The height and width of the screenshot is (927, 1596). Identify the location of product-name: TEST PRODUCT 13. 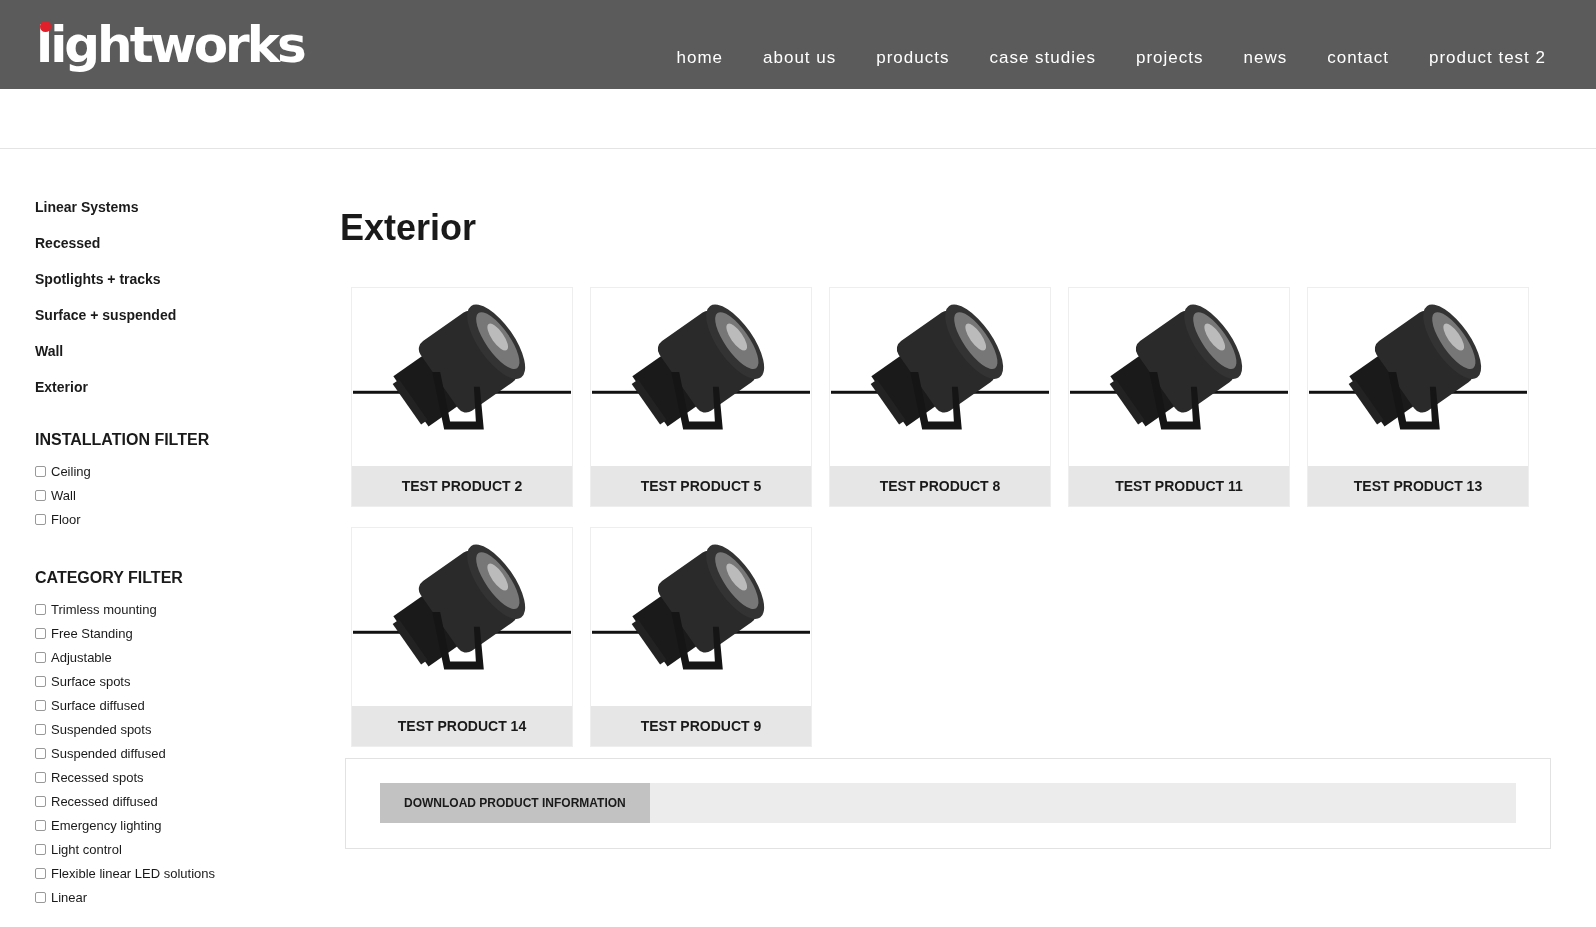
(1418, 486).